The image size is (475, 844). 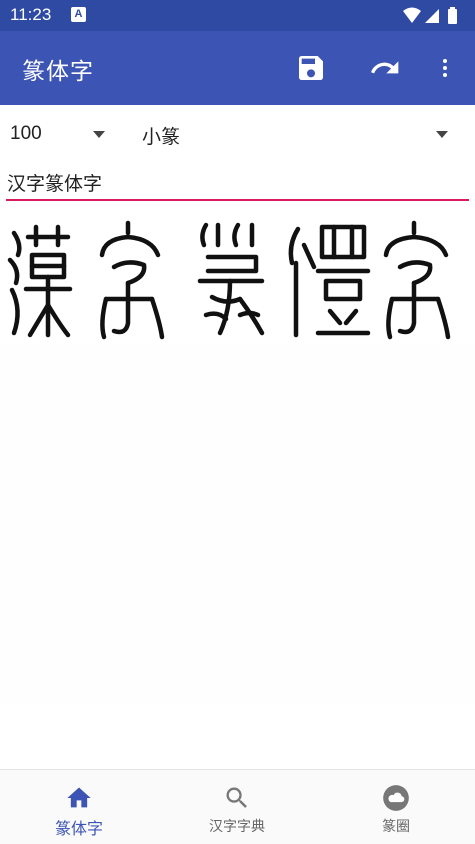 What do you see at coordinates (58, 72) in the screenshot?
I see `app-title: 篆体字` at bounding box center [58, 72].